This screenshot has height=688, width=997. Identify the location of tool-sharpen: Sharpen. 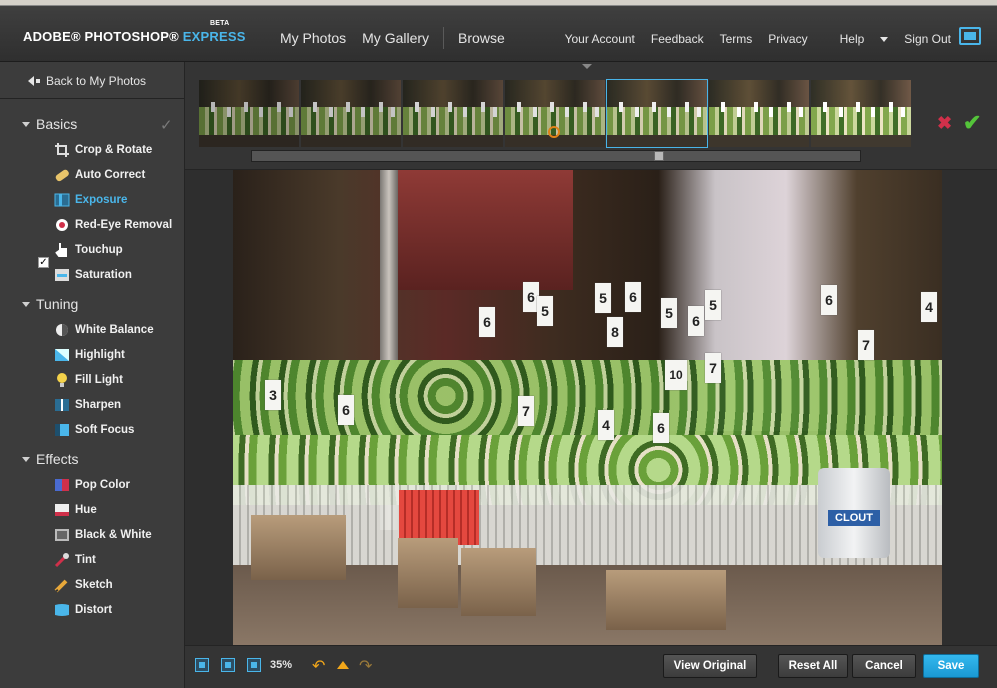
(87, 405).